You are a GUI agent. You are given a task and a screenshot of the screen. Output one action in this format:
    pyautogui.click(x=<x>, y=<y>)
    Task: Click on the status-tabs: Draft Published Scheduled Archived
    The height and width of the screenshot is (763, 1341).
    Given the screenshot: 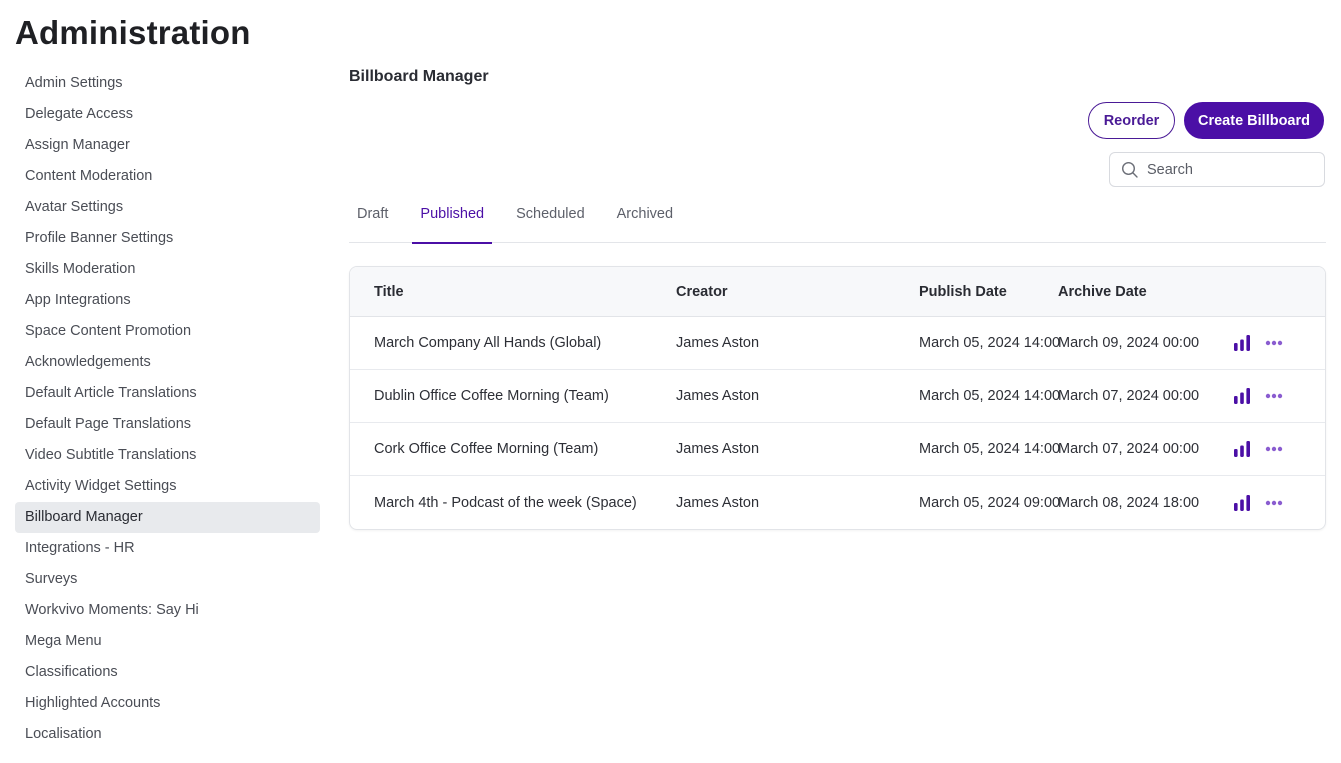 What is the action you would take?
    pyautogui.click(x=837, y=220)
    